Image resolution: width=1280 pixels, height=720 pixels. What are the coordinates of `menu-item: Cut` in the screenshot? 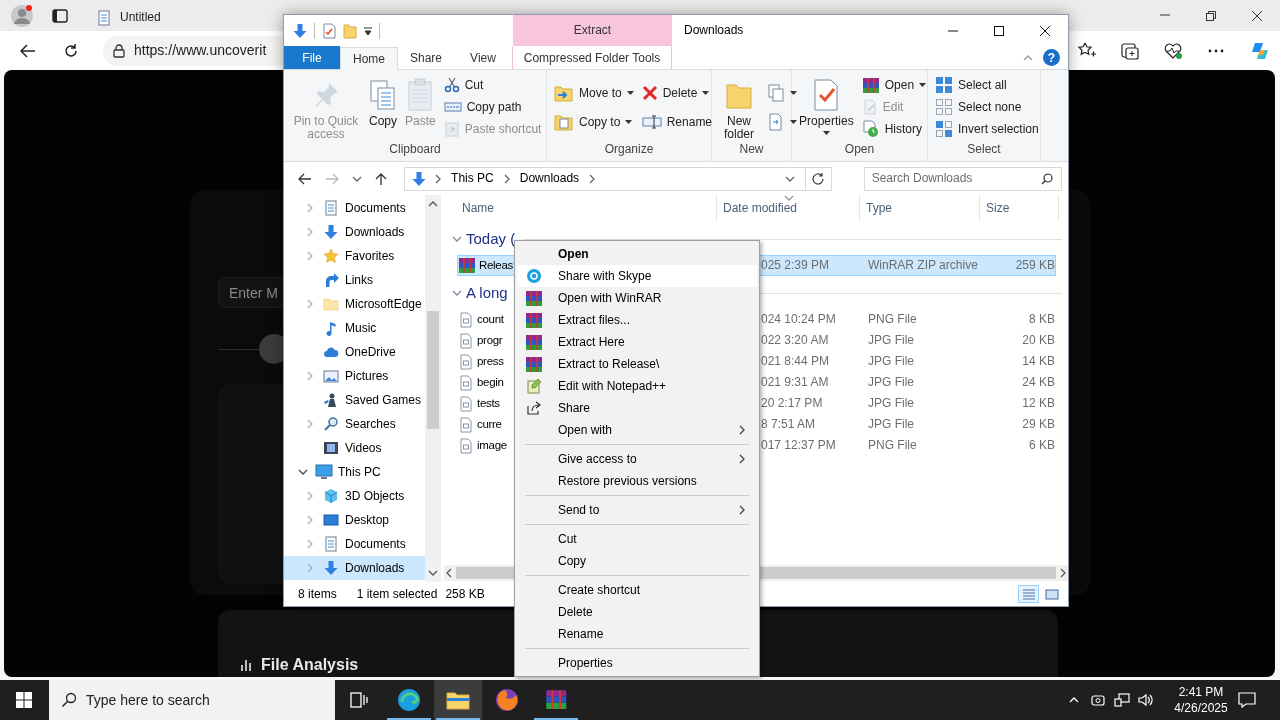 It's located at (637, 539).